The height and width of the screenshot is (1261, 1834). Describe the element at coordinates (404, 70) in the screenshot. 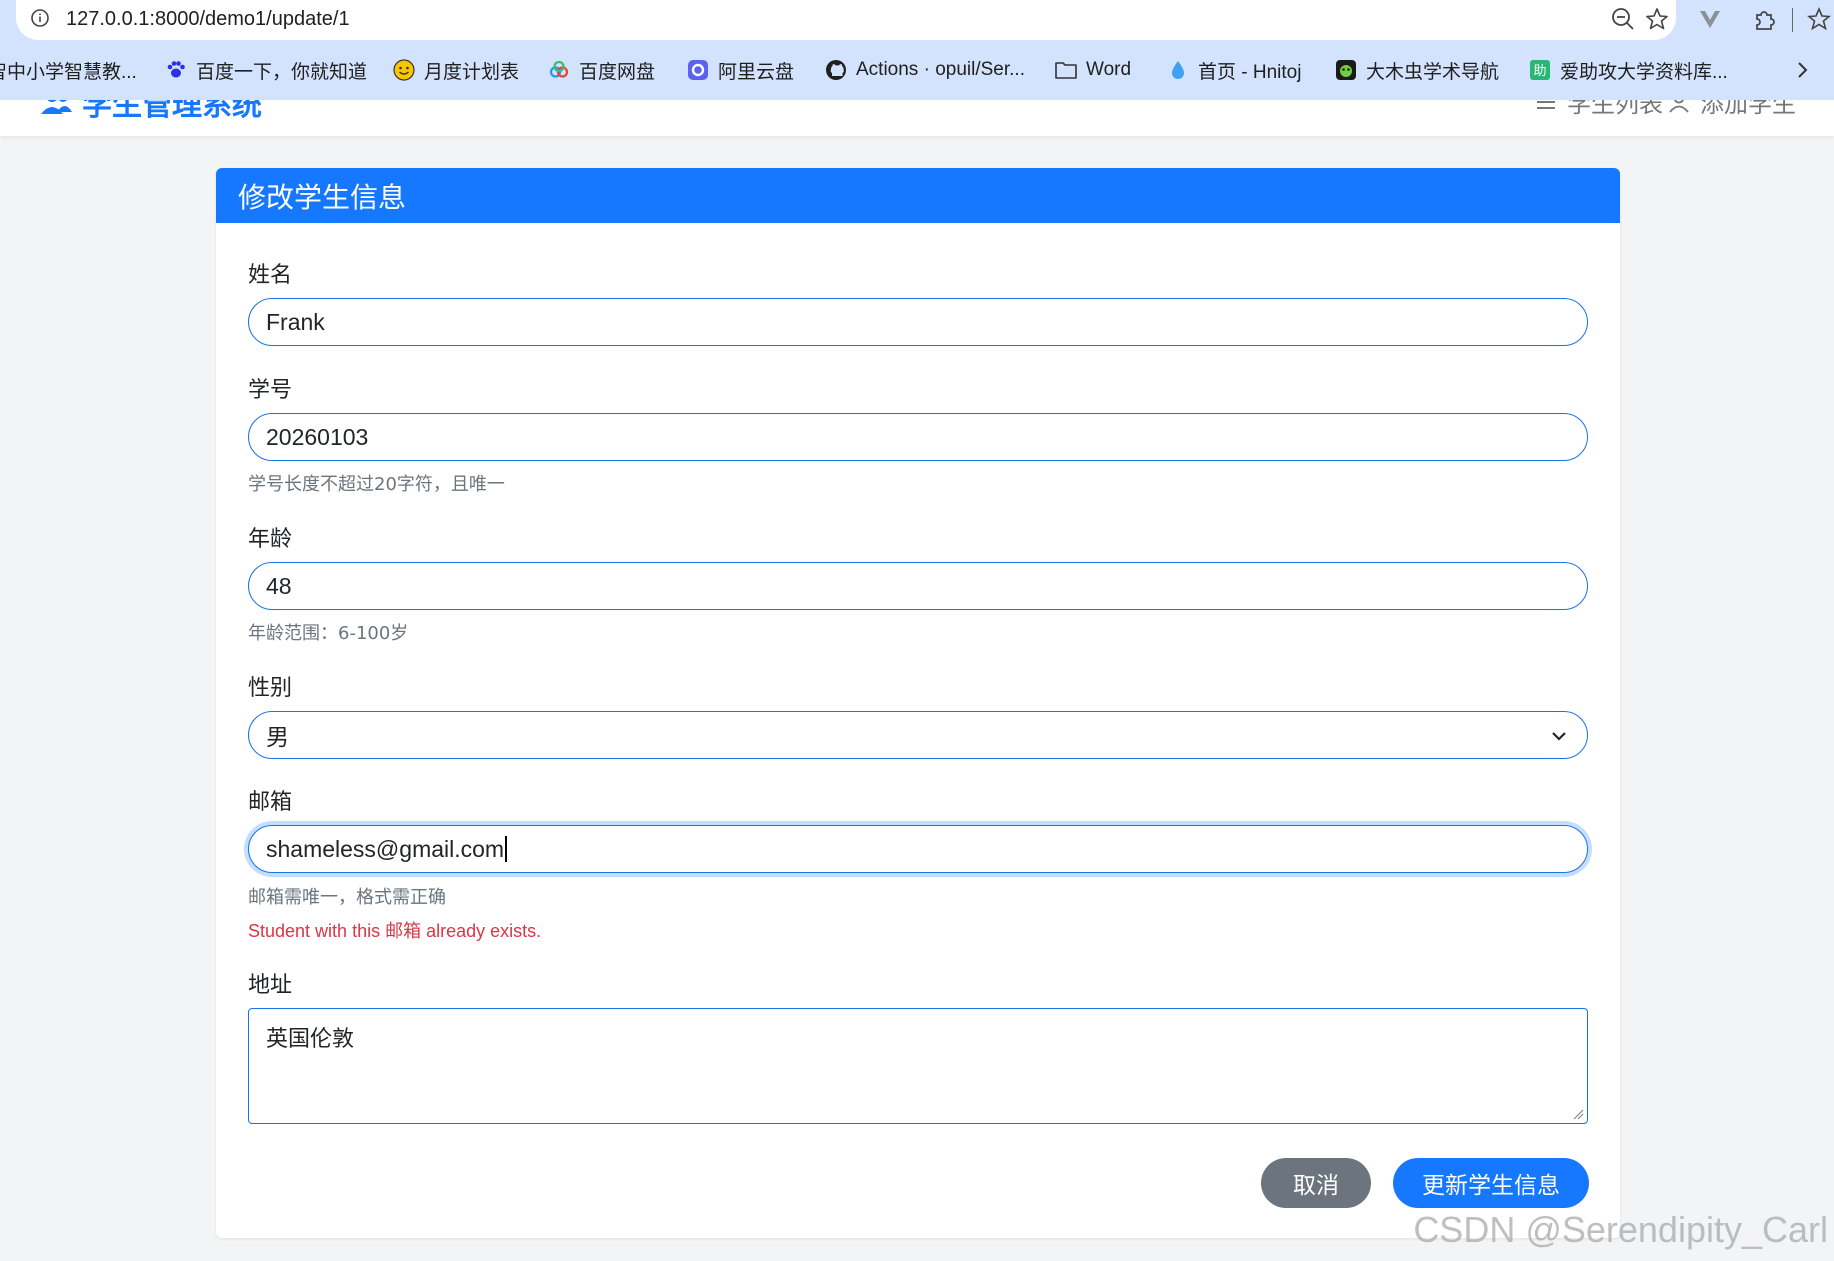

I see `smiley-icon` at that location.